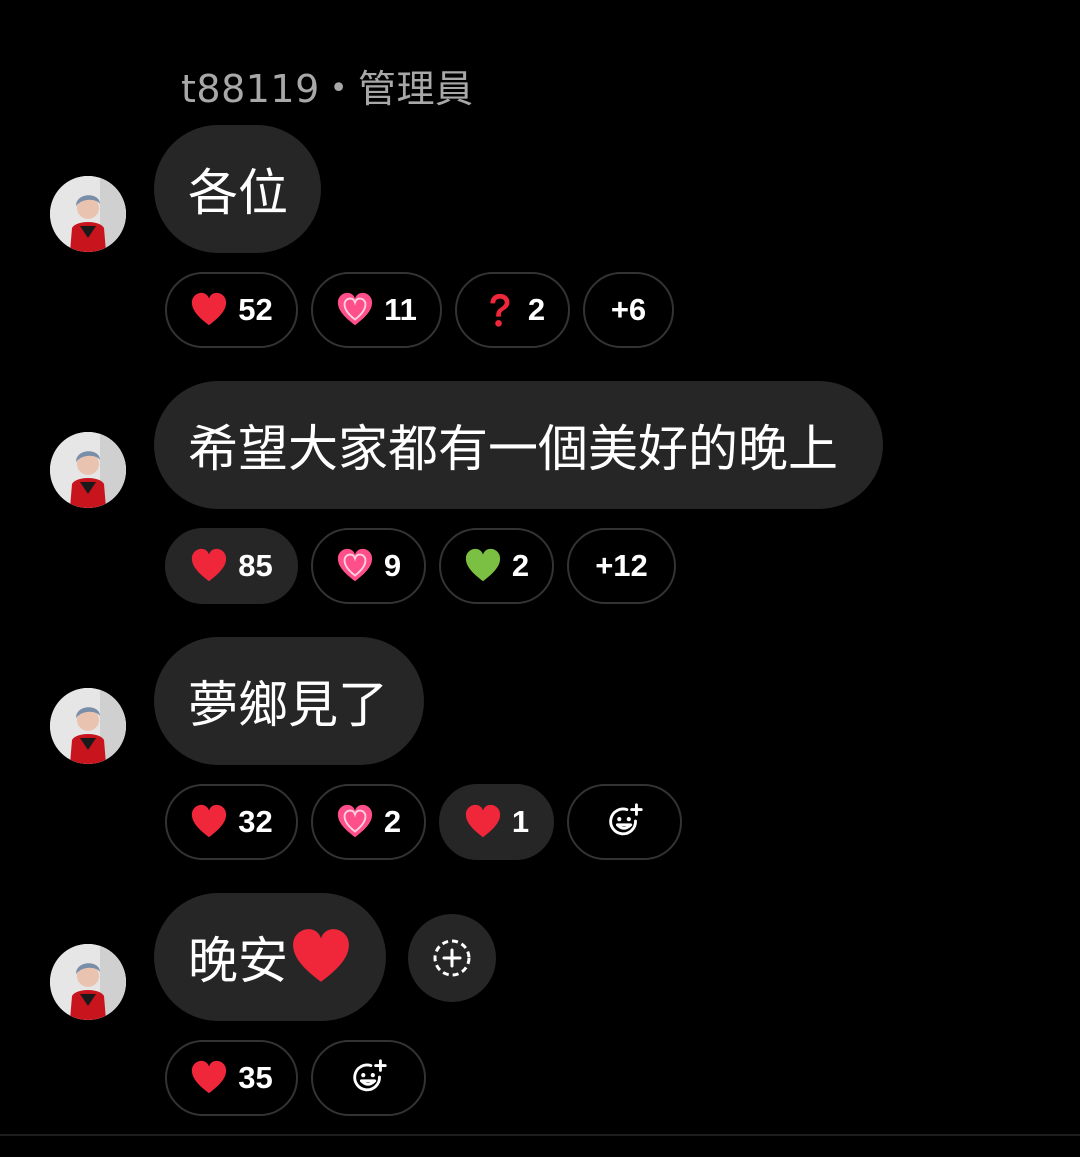 Image resolution: width=1080 pixels, height=1157 pixels. I want to click on reaction-more-button: +6, so click(628, 310).